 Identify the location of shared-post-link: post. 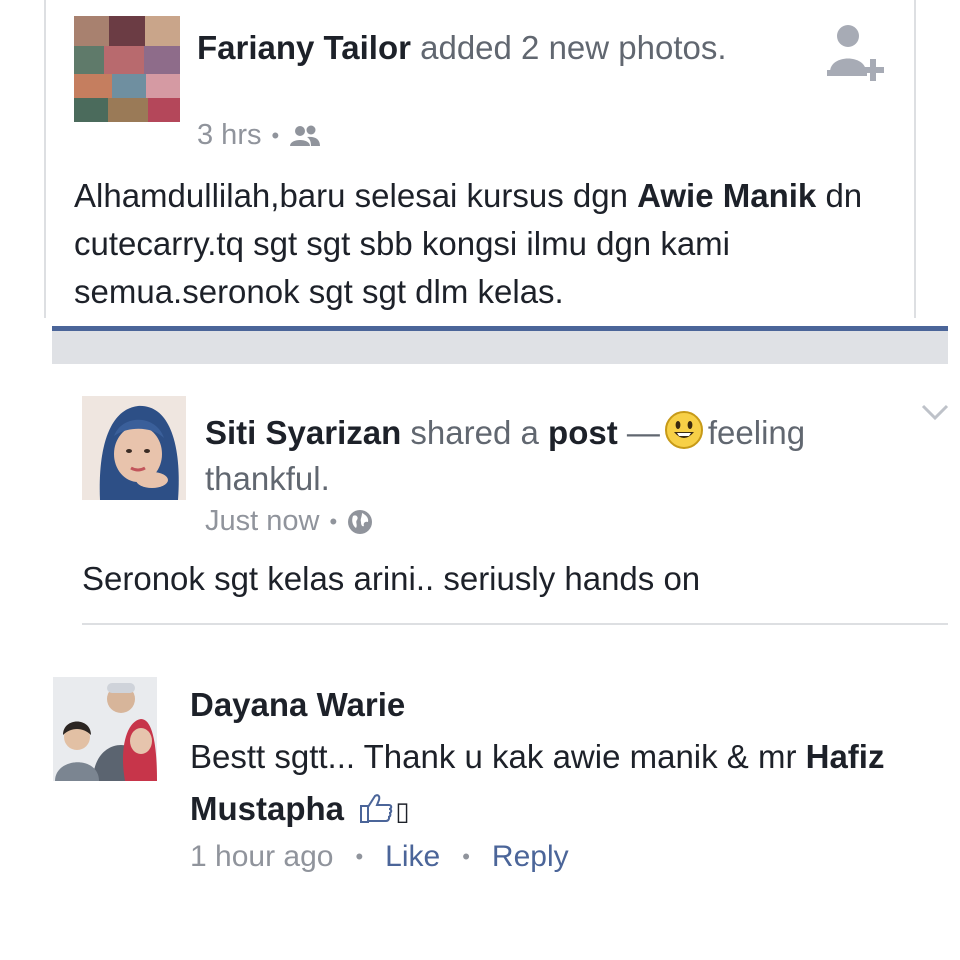
(583, 432).